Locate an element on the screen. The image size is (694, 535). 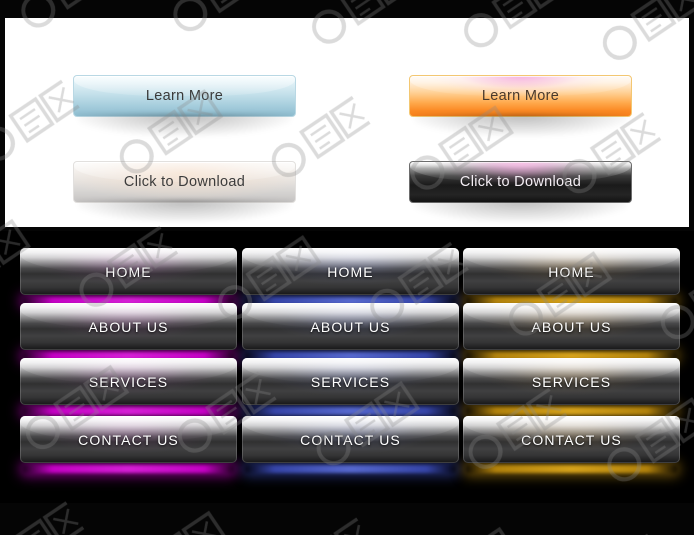
click-to-download-black-button: Click to Download is located at coordinates (520, 191).